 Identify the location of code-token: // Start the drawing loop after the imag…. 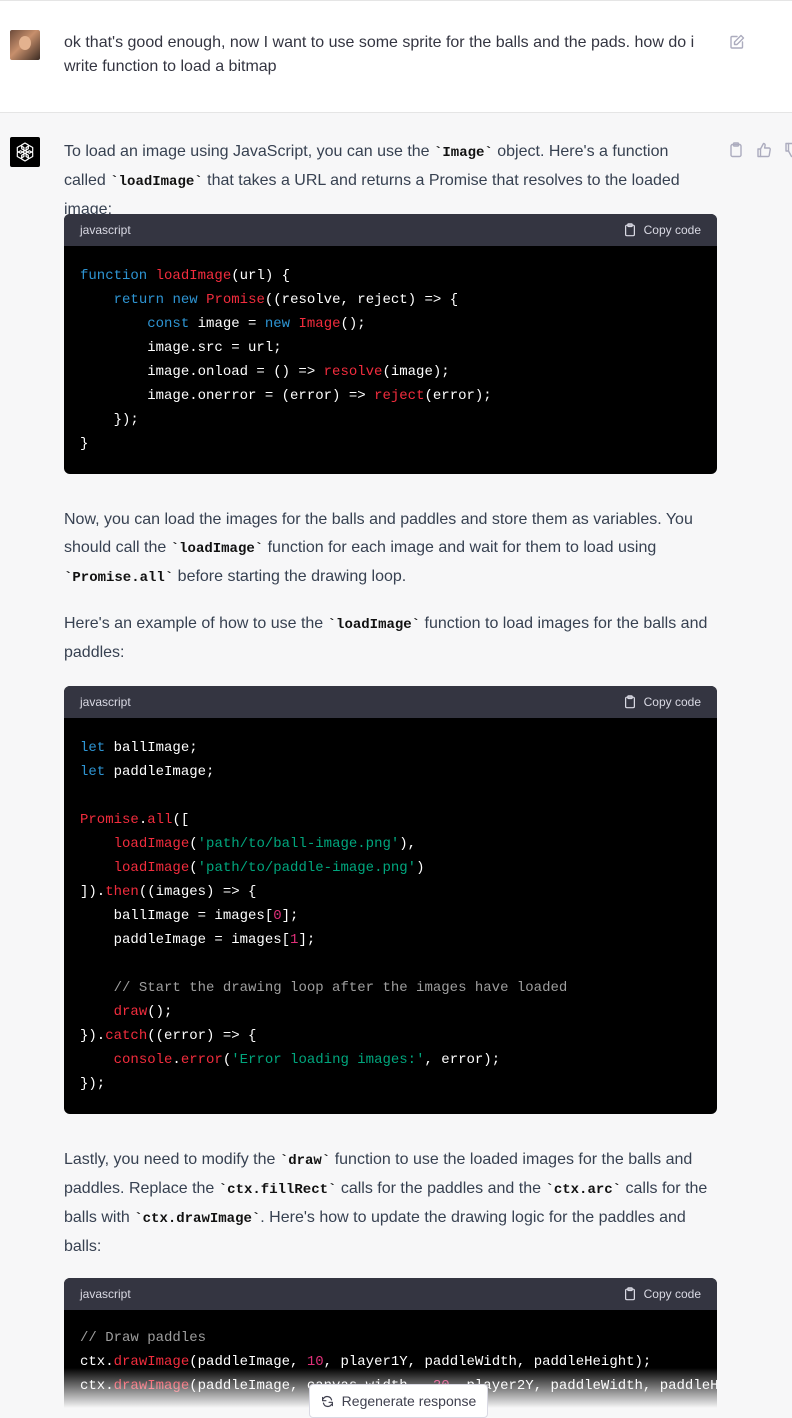
(340, 988).